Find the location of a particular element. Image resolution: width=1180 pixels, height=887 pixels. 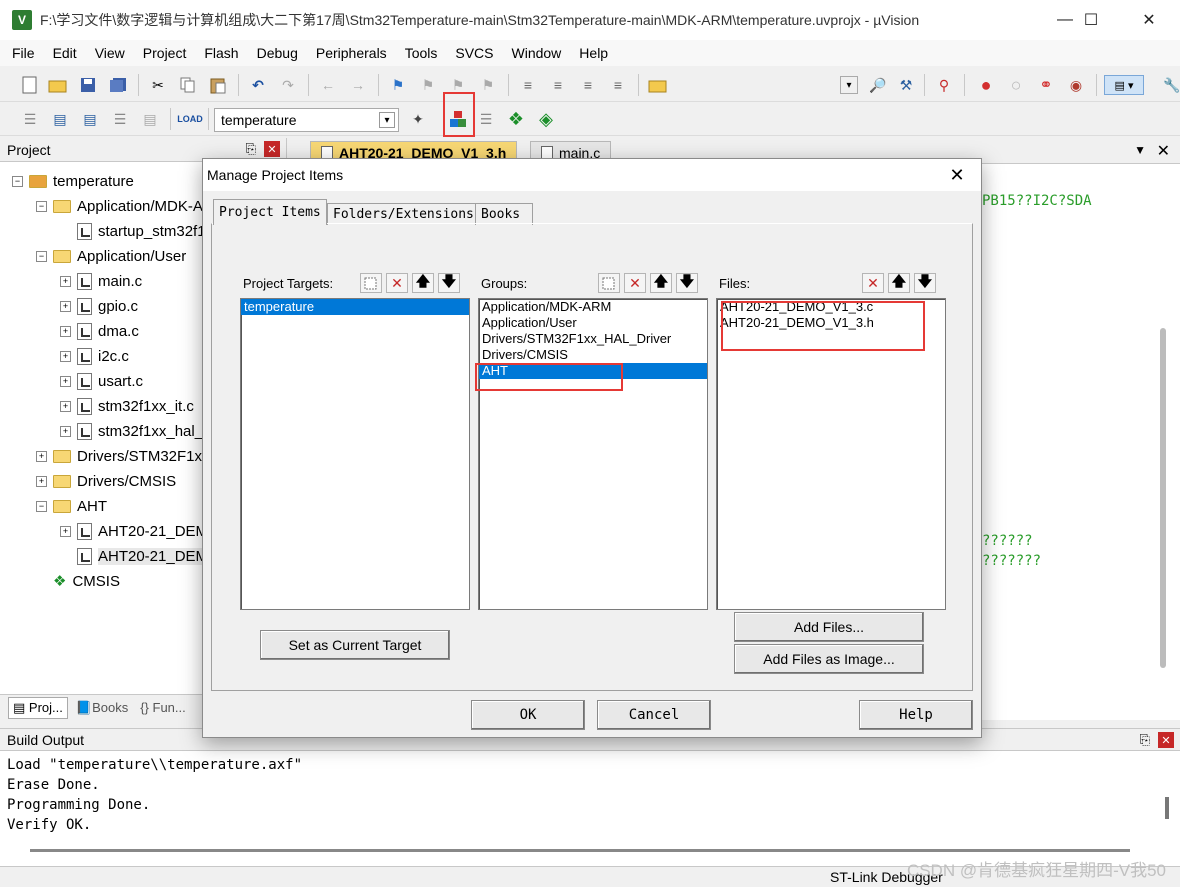

move-up-file-icon: 🡅 is located at coordinates (899, 283).